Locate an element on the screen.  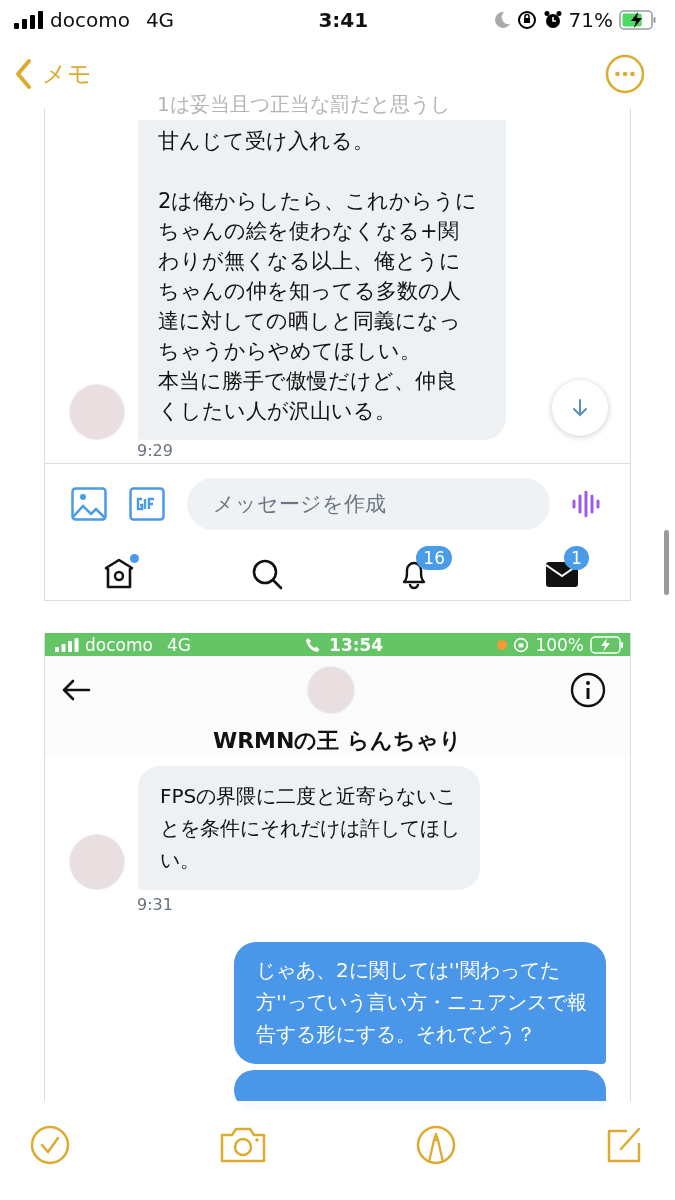
message-text: 甘んじて受け入れる。 is located at coordinates (266, 141).